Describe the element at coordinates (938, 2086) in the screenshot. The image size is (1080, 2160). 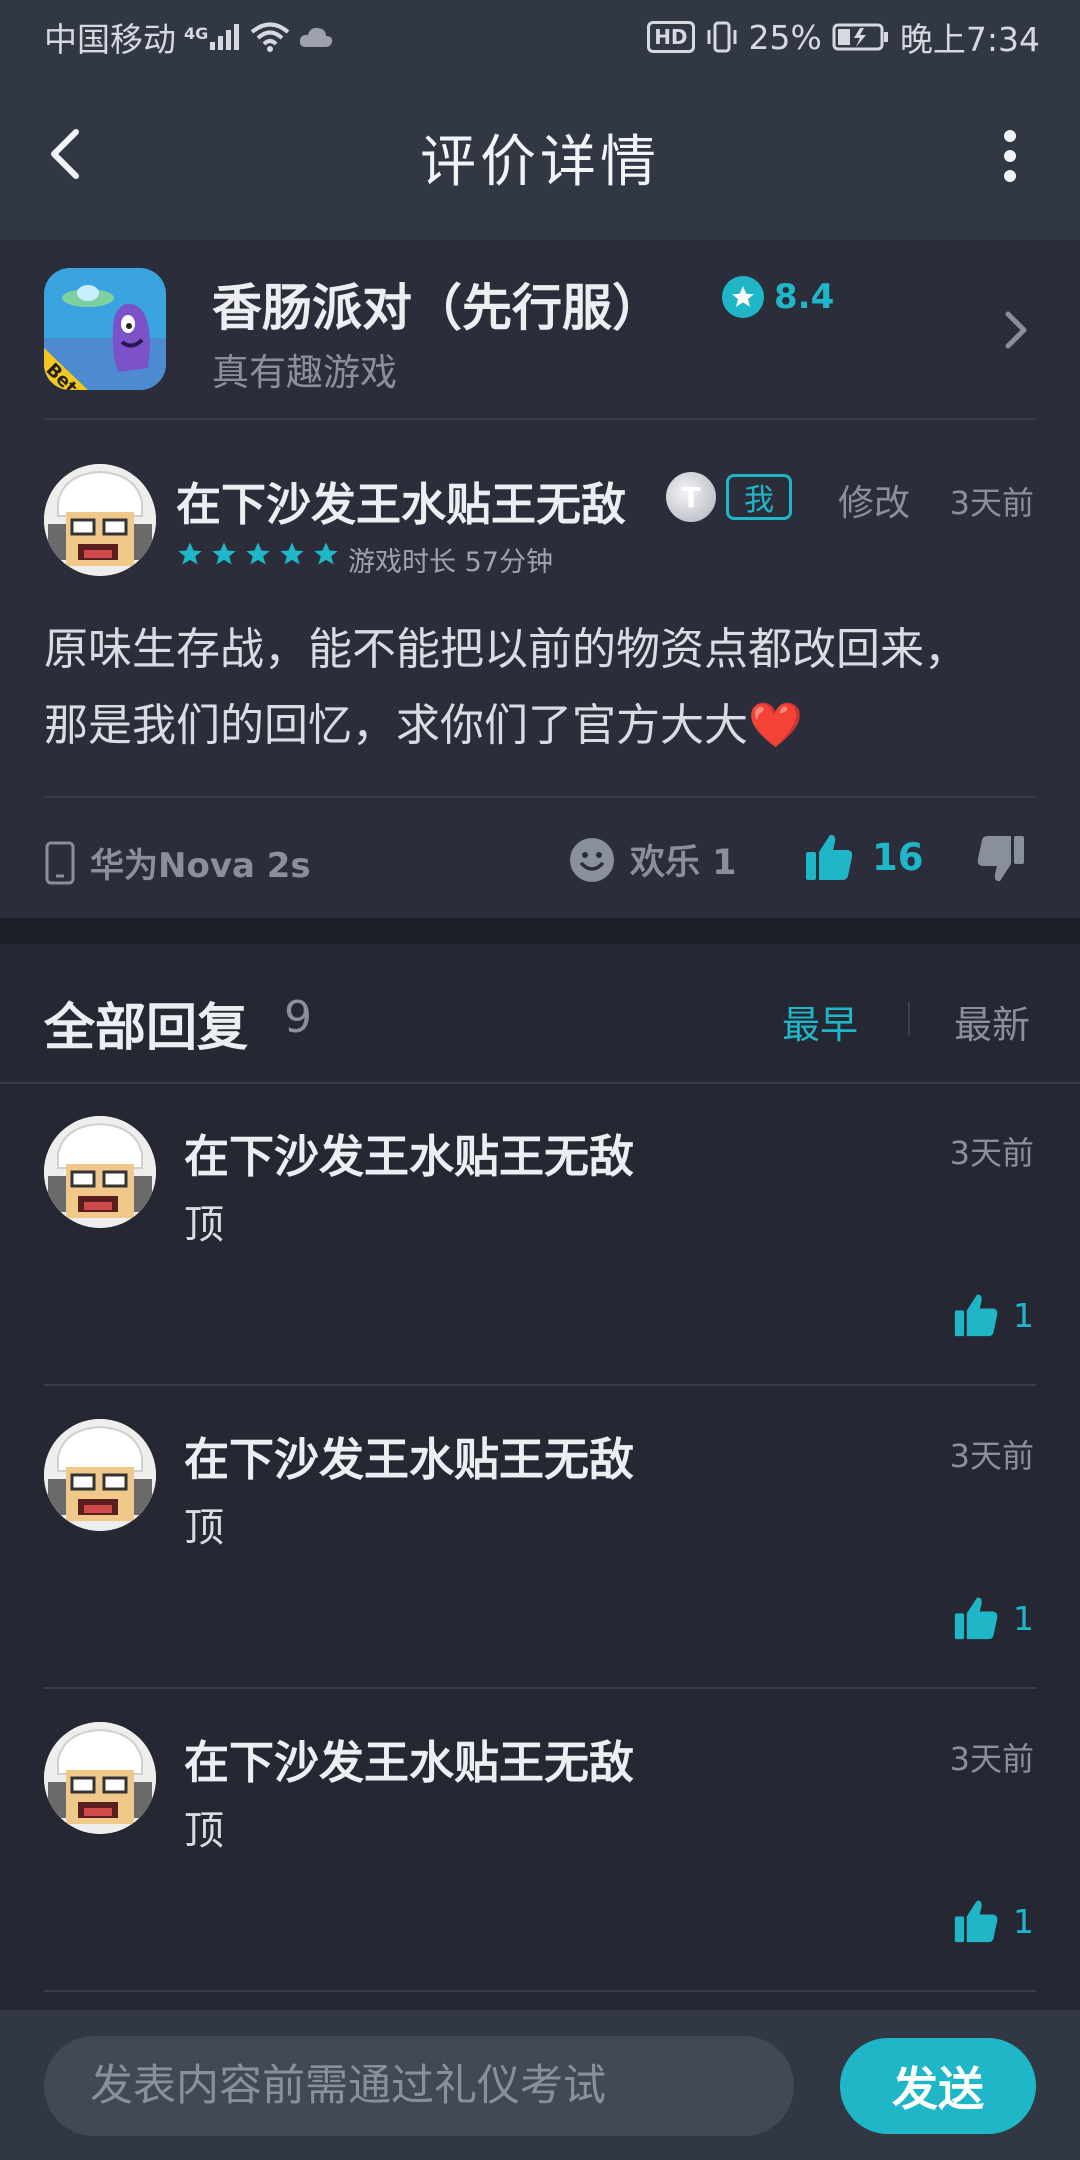
I see `send-button: 发送` at that location.